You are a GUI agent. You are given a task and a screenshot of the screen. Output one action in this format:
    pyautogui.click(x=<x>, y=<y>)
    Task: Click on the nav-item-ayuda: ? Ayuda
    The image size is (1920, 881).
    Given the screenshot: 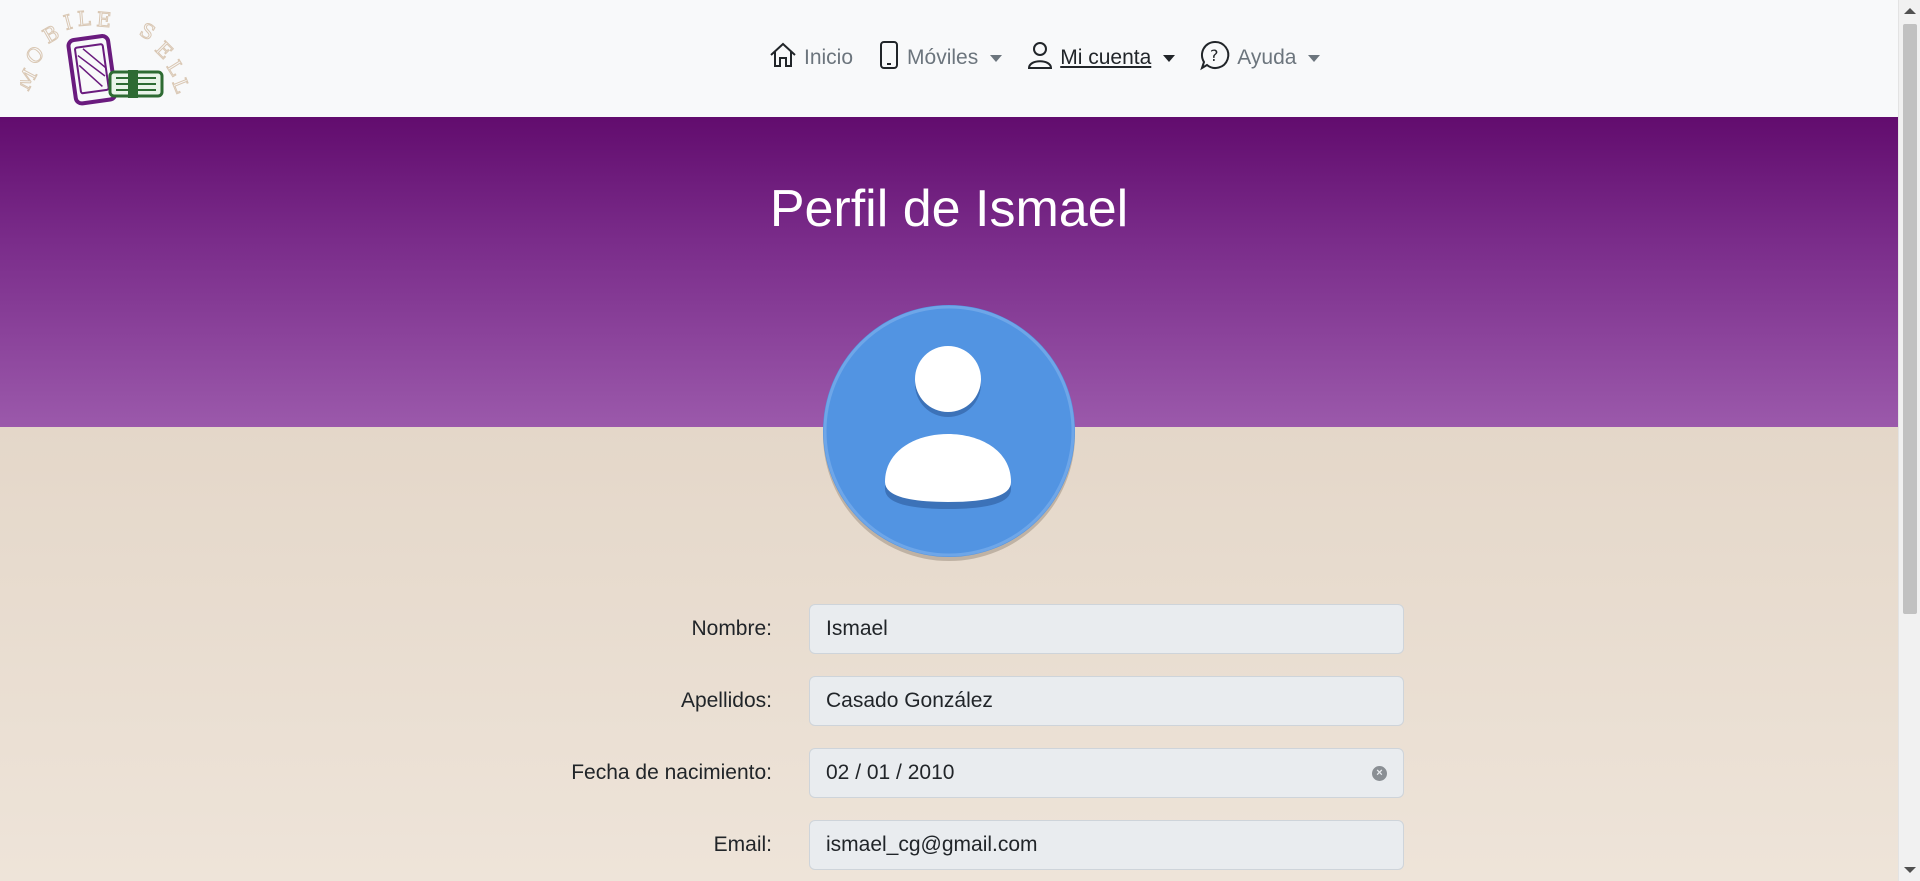 What is the action you would take?
    pyautogui.click(x=1260, y=58)
    